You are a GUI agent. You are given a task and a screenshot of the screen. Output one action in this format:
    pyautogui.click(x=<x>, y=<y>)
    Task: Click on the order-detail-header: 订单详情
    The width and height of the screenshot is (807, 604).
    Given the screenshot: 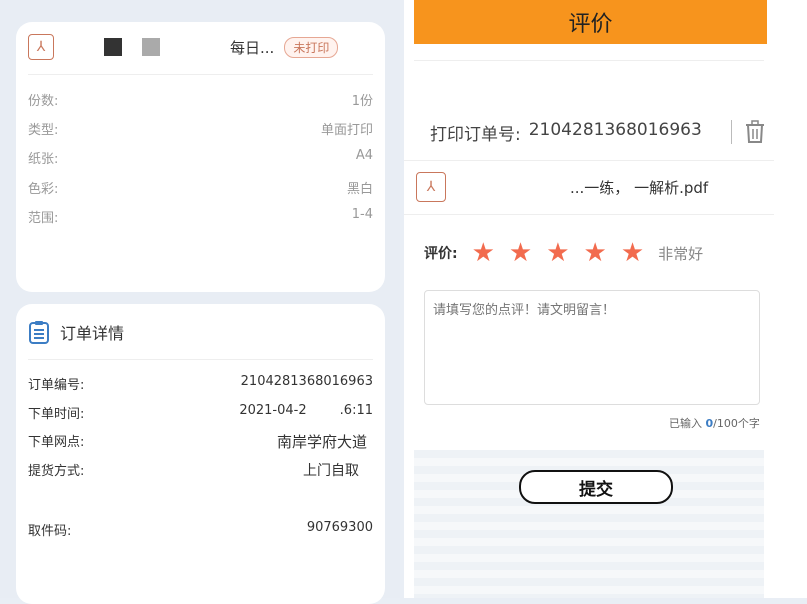 What is the action you would take?
    pyautogui.click(x=76, y=332)
    